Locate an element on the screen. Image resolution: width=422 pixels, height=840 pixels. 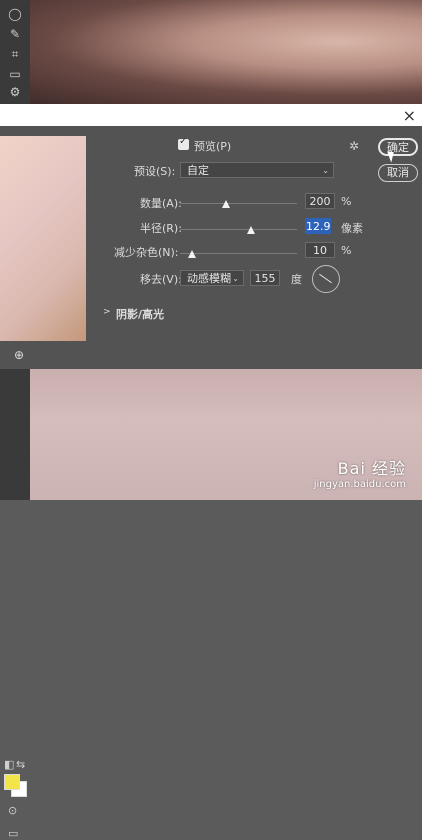
crop-icon: ⌗ is located at coordinates (15, 54).